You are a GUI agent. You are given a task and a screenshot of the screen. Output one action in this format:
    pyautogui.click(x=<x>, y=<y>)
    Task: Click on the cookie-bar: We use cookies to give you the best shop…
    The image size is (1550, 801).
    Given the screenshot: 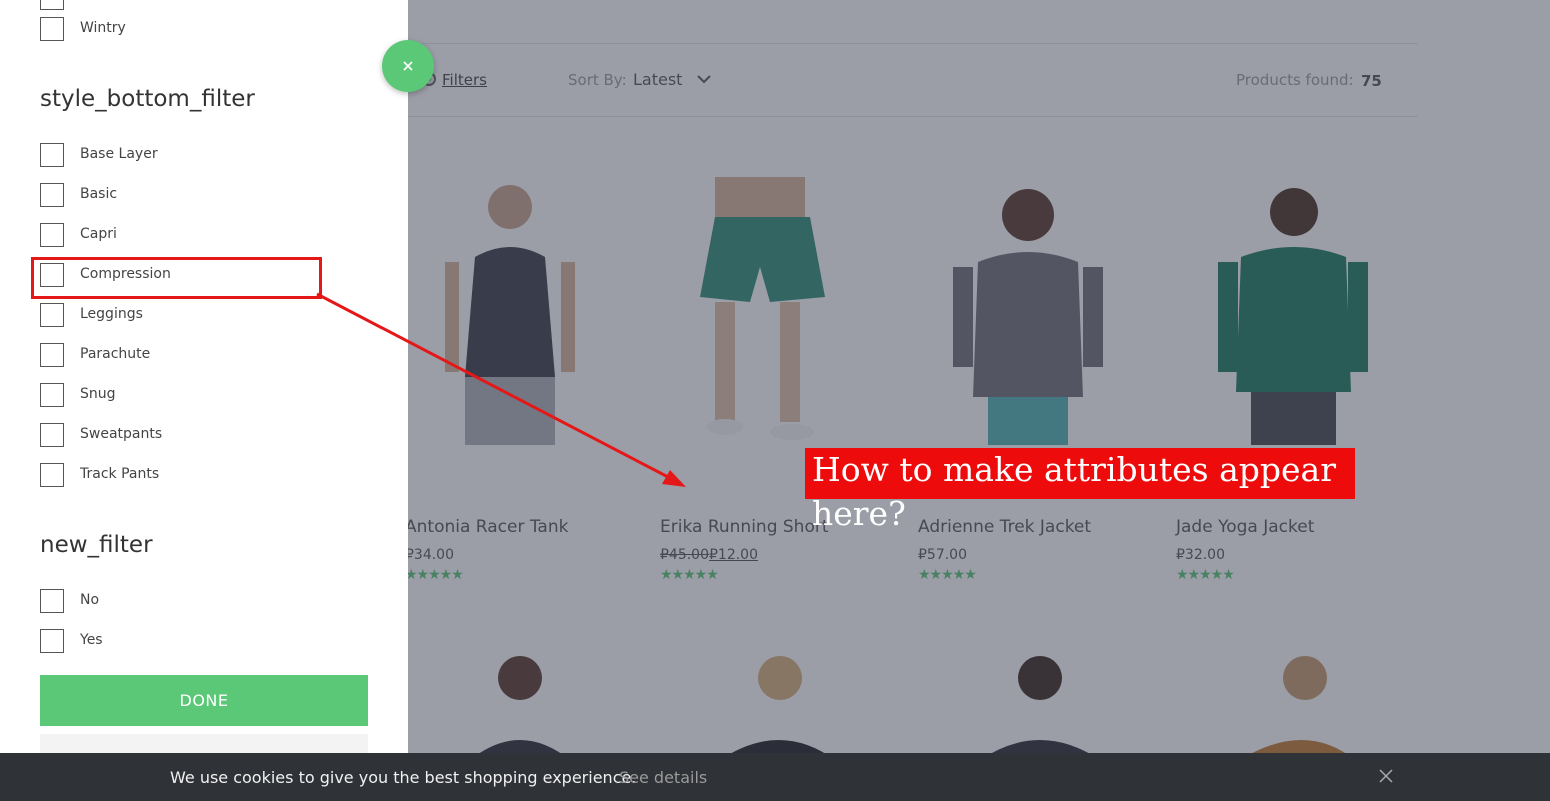 What is the action you would take?
    pyautogui.click(x=775, y=777)
    